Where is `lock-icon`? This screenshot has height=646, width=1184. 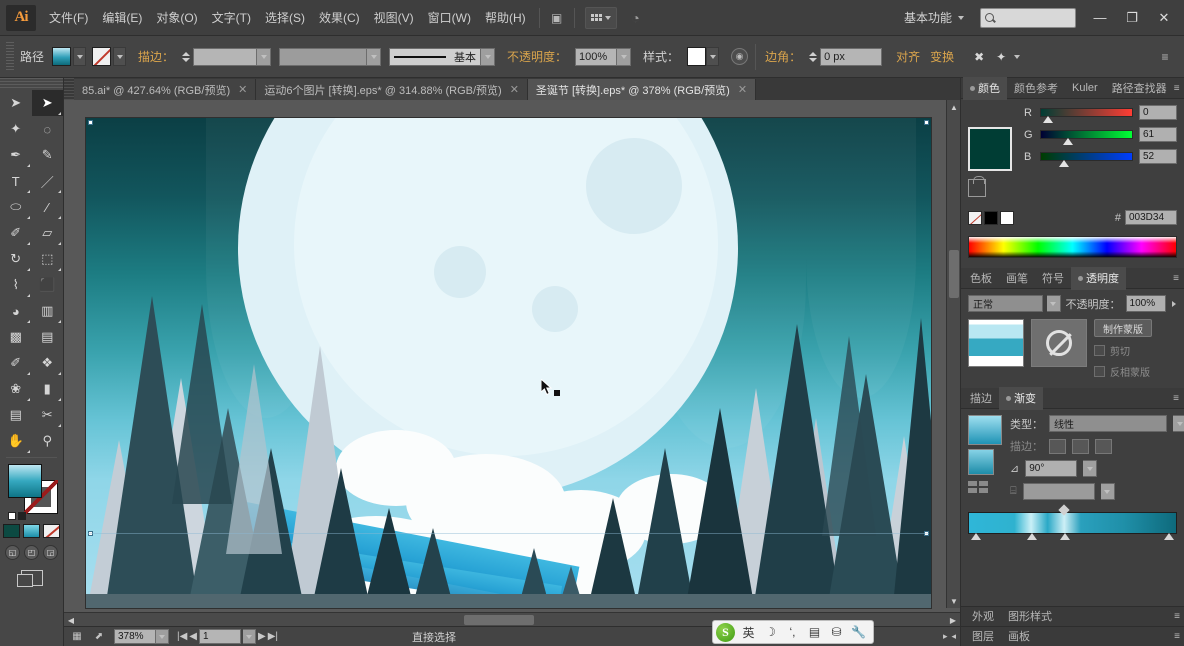 lock-icon is located at coordinates (977, 186).